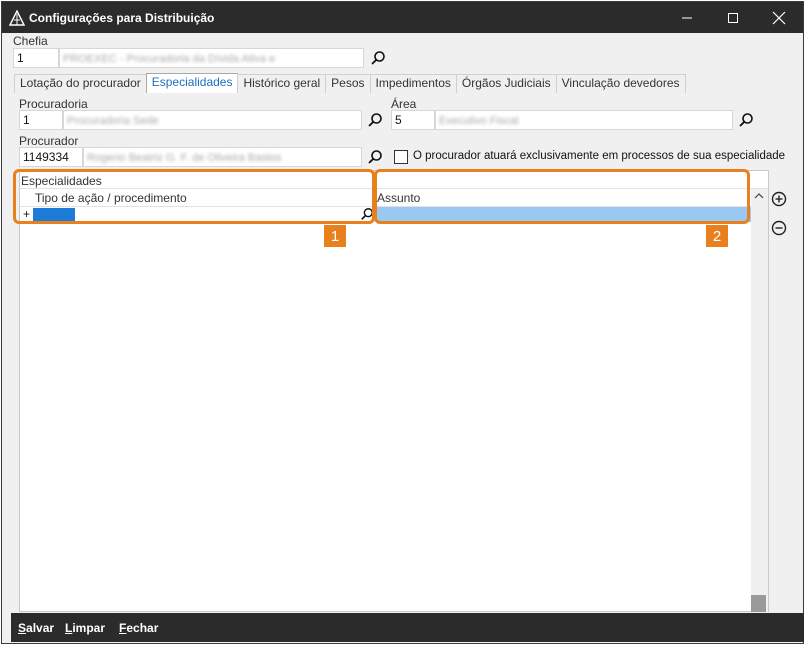 The height and width of the screenshot is (646, 806). What do you see at coordinates (335, 236) in the screenshot?
I see `callout-badge-1: 1` at bounding box center [335, 236].